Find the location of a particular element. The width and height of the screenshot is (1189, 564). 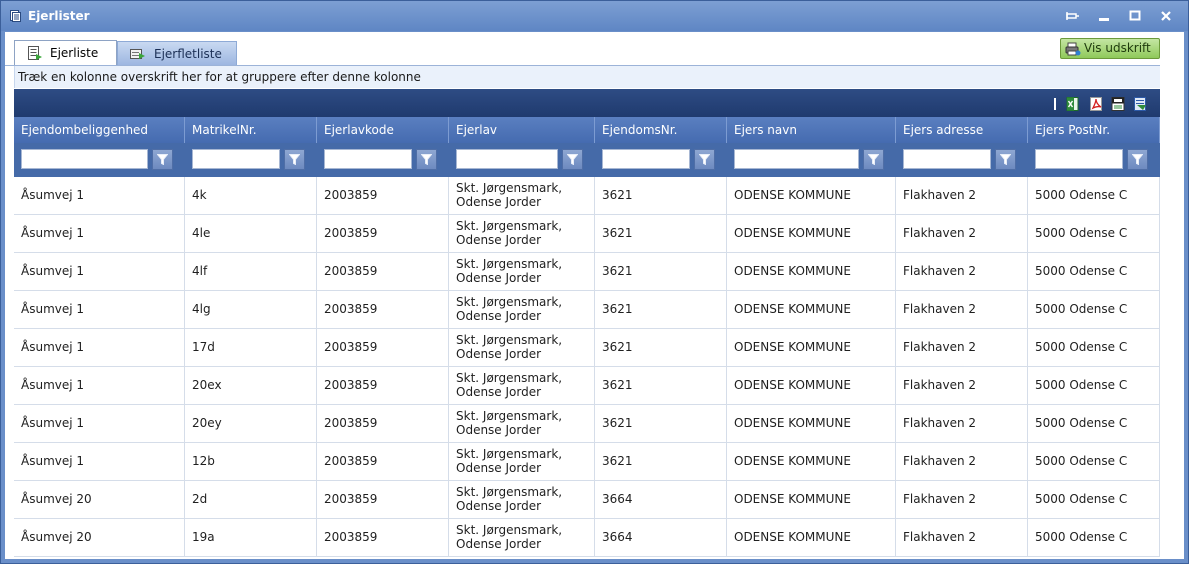

cell-value: 20ey is located at coordinates (207, 423).